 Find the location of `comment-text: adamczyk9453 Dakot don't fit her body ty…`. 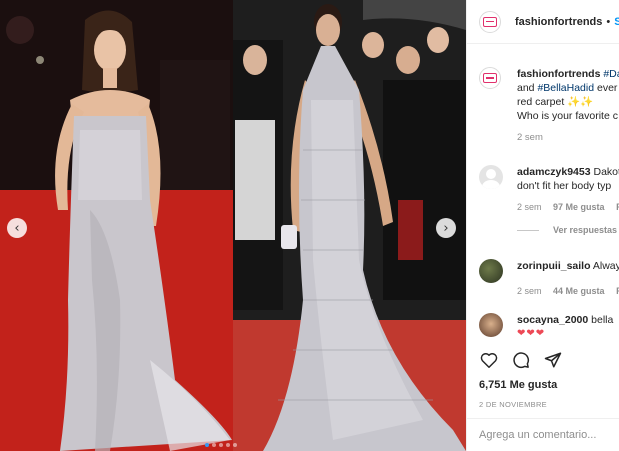

comment-text: adamczyk9453 Dakot don't fit her body ty… is located at coordinates (568, 179).